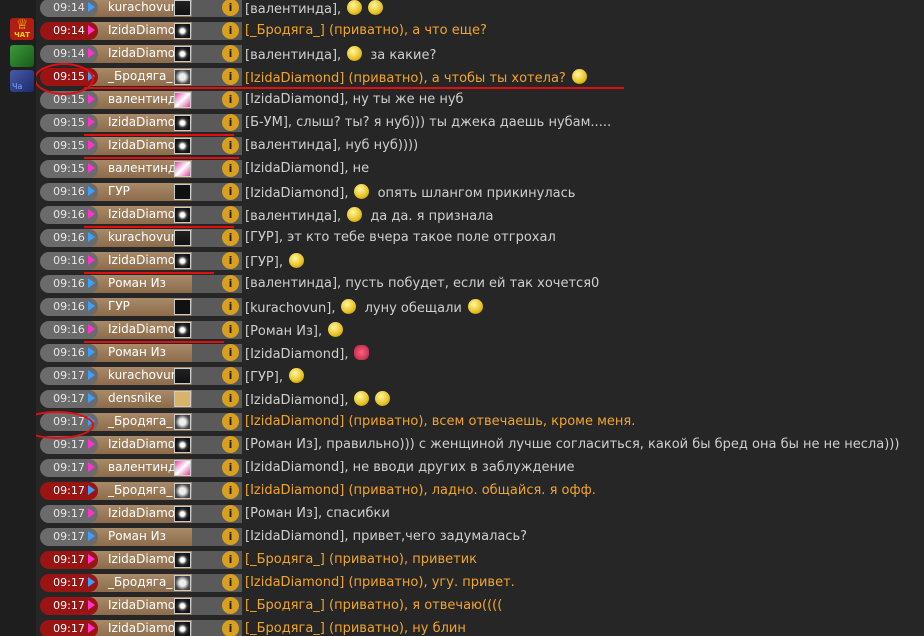 This screenshot has height=636, width=924. What do you see at coordinates (380, 582) in the screenshot?
I see `message-text: [IzidaDiamond] (приватно), угу. привет.` at bounding box center [380, 582].